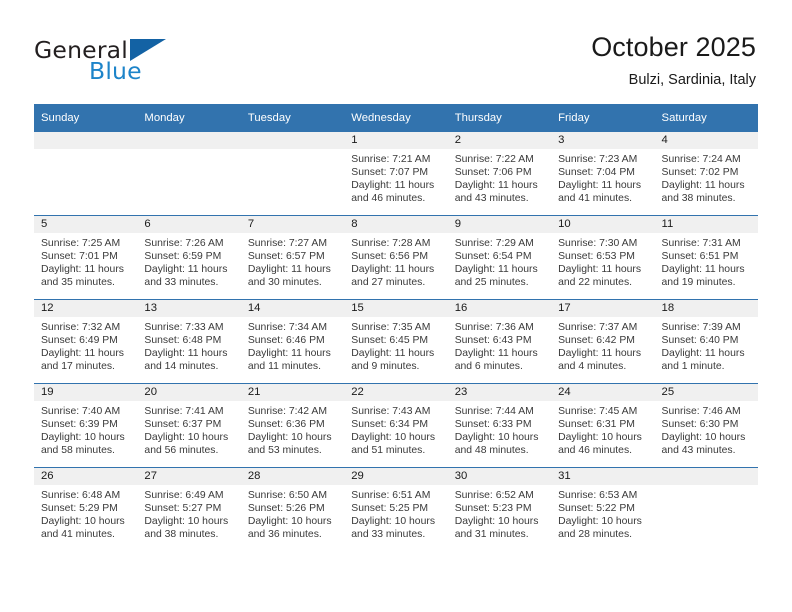 The height and width of the screenshot is (612, 792). What do you see at coordinates (596, 425) in the screenshot?
I see `sunset-text: Sunset: 6:31 PM` at bounding box center [596, 425].